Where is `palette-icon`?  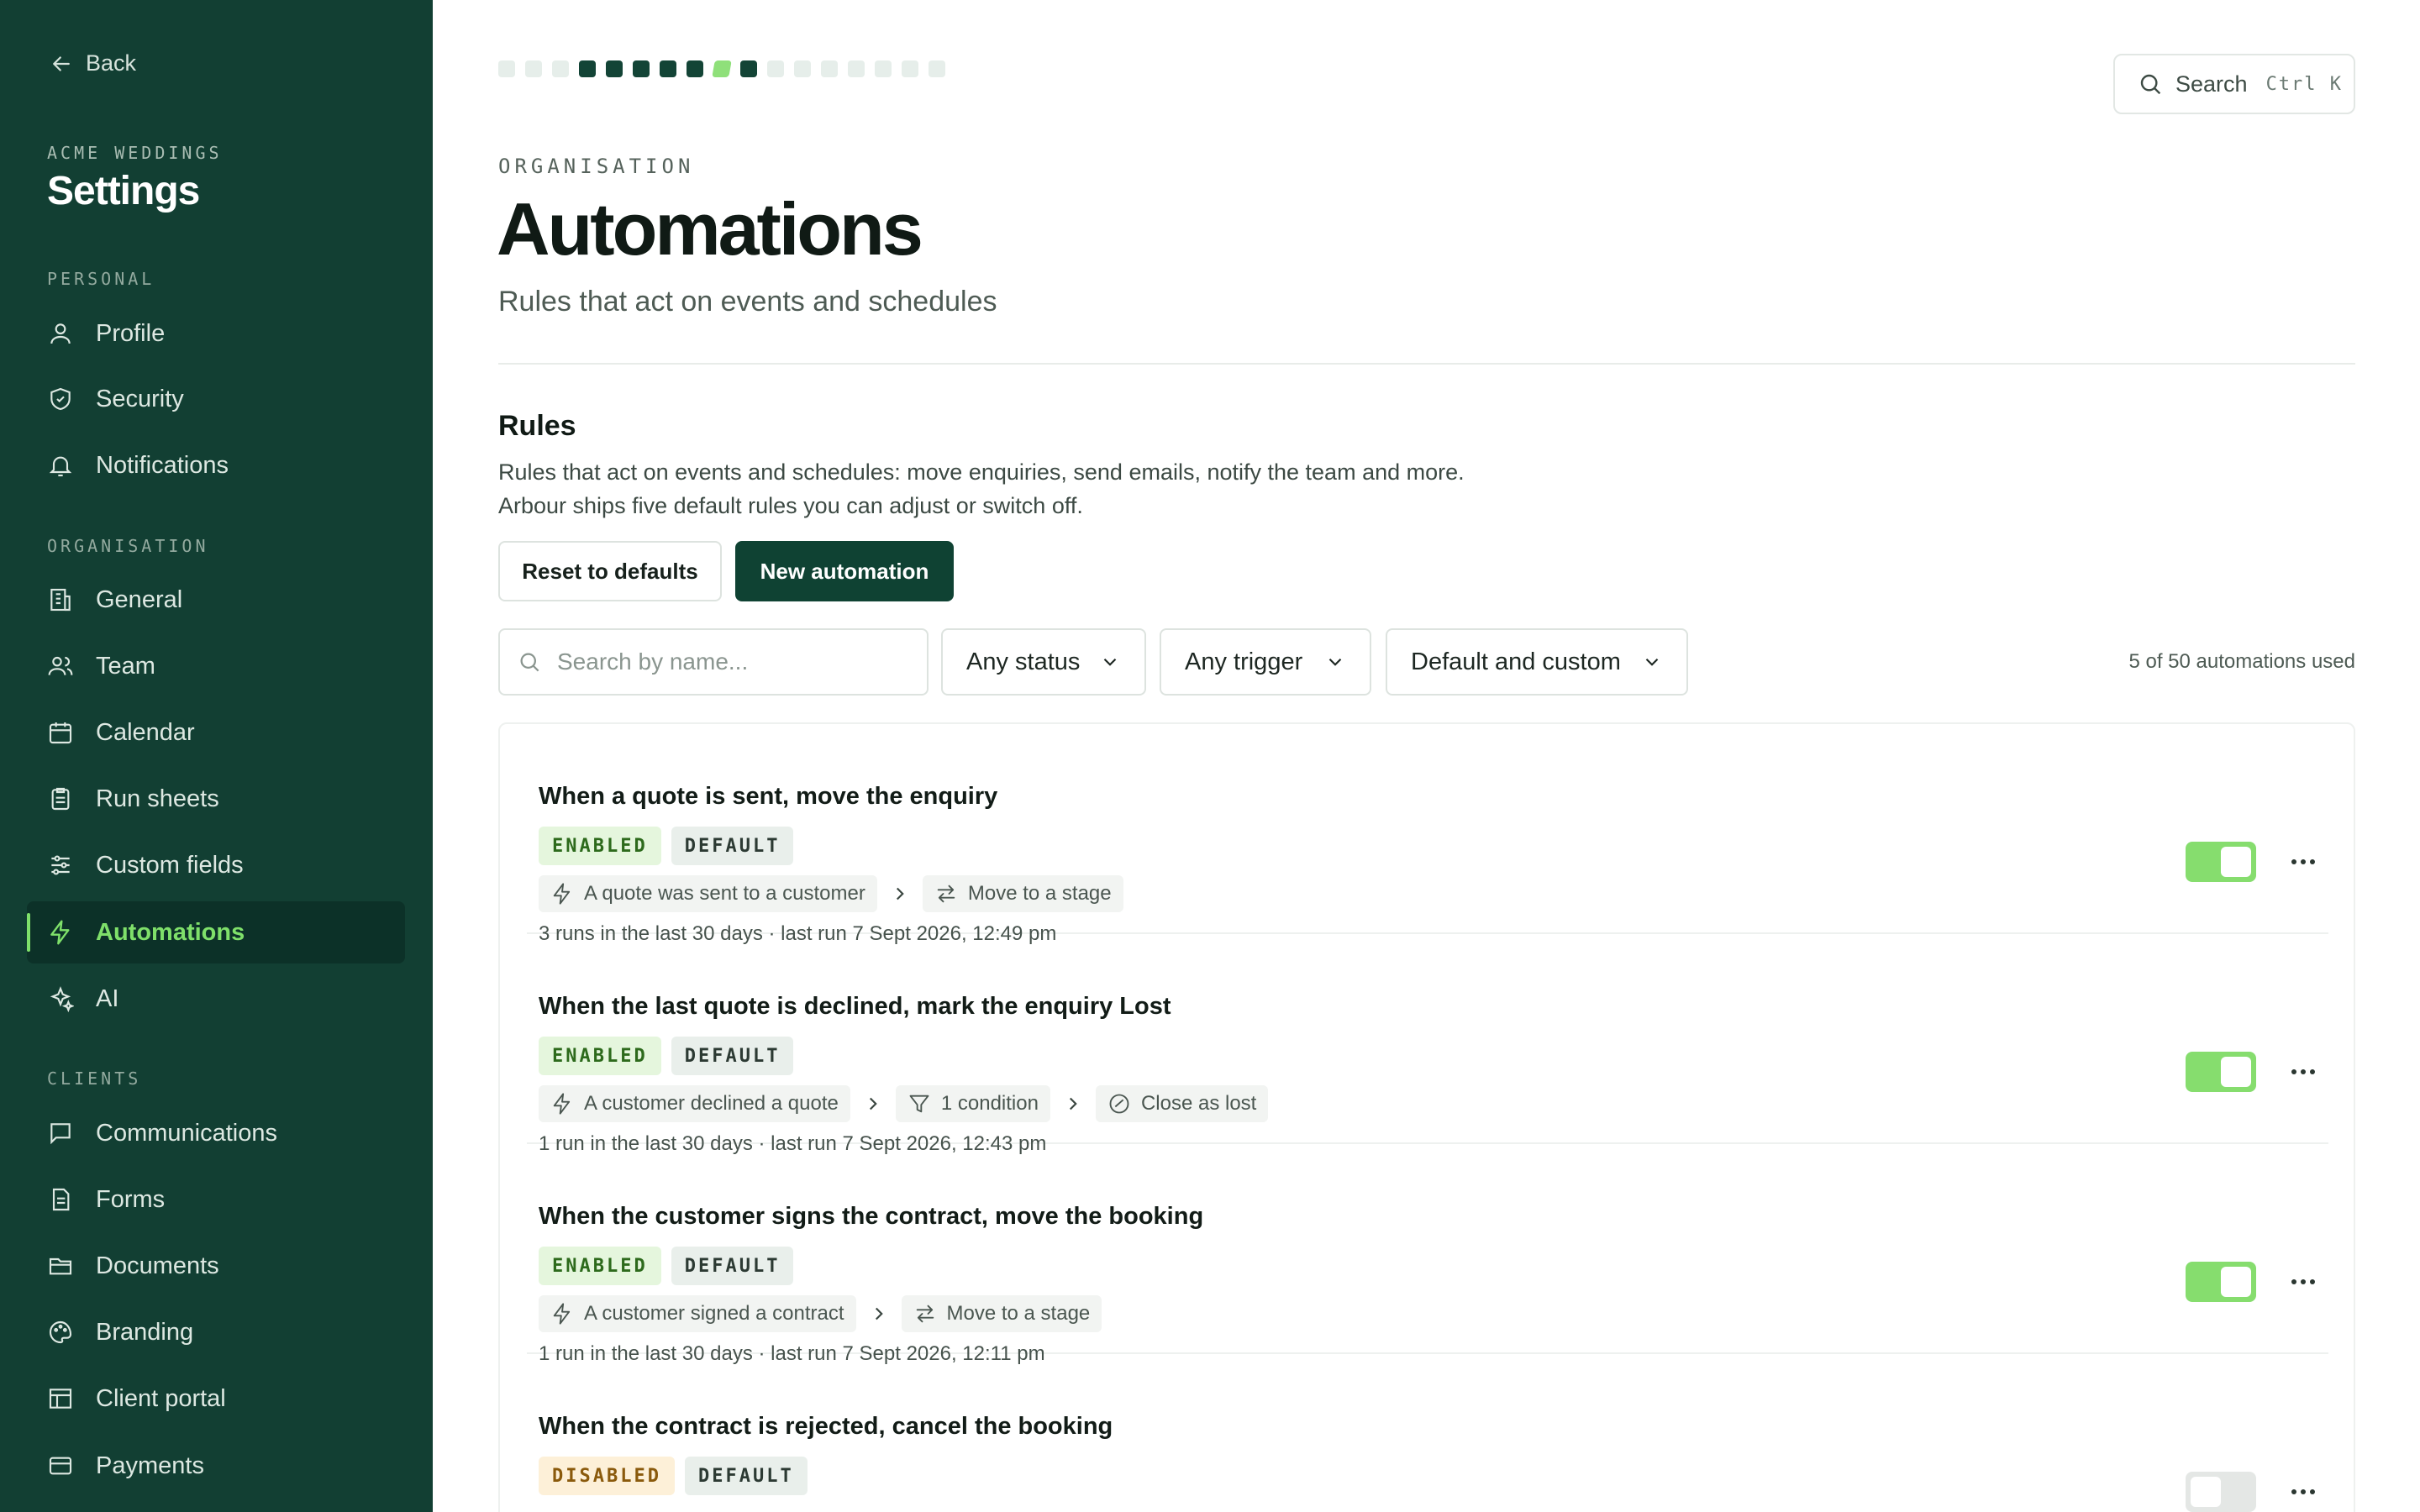
palette-icon is located at coordinates (60, 1332).